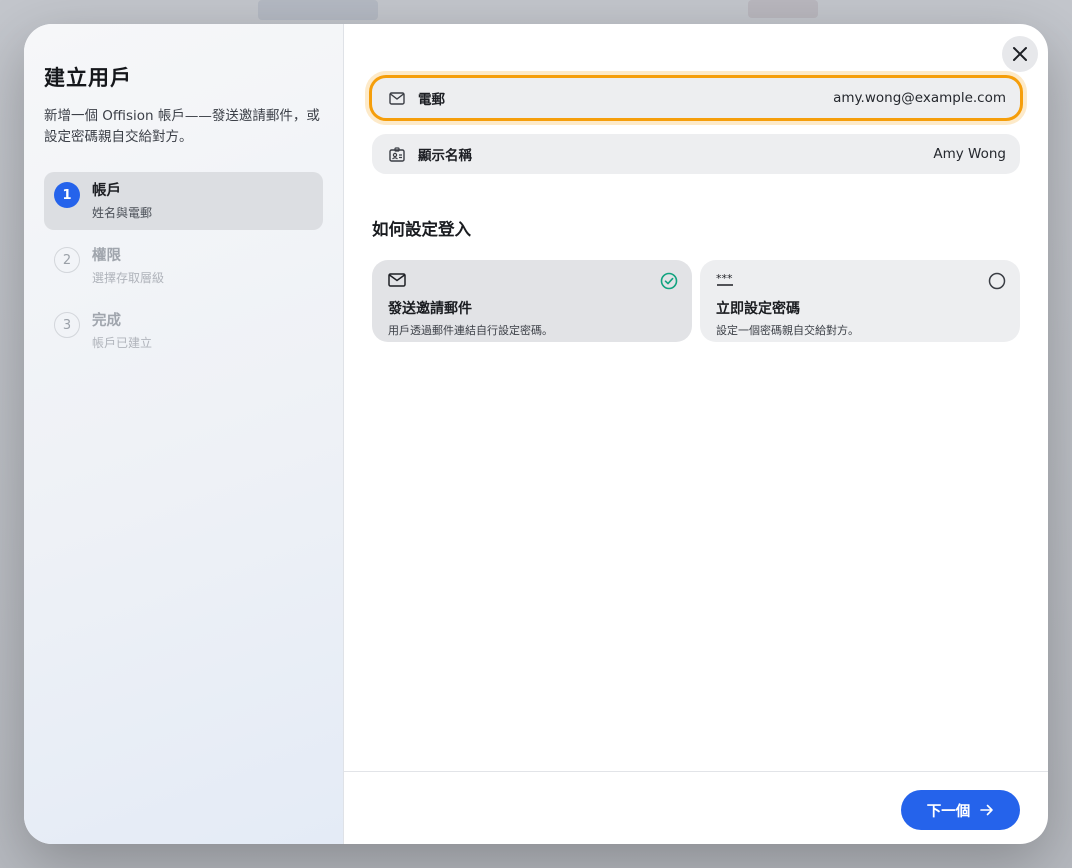  What do you see at coordinates (696, 98) in the screenshot?
I see `email-field: 電郵` at bounding box center [696, 98].